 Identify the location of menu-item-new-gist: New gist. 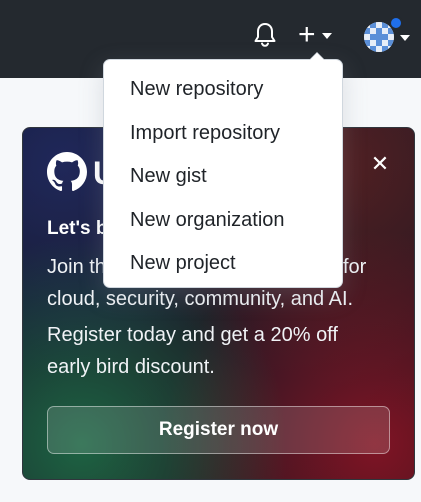
(223, 177).